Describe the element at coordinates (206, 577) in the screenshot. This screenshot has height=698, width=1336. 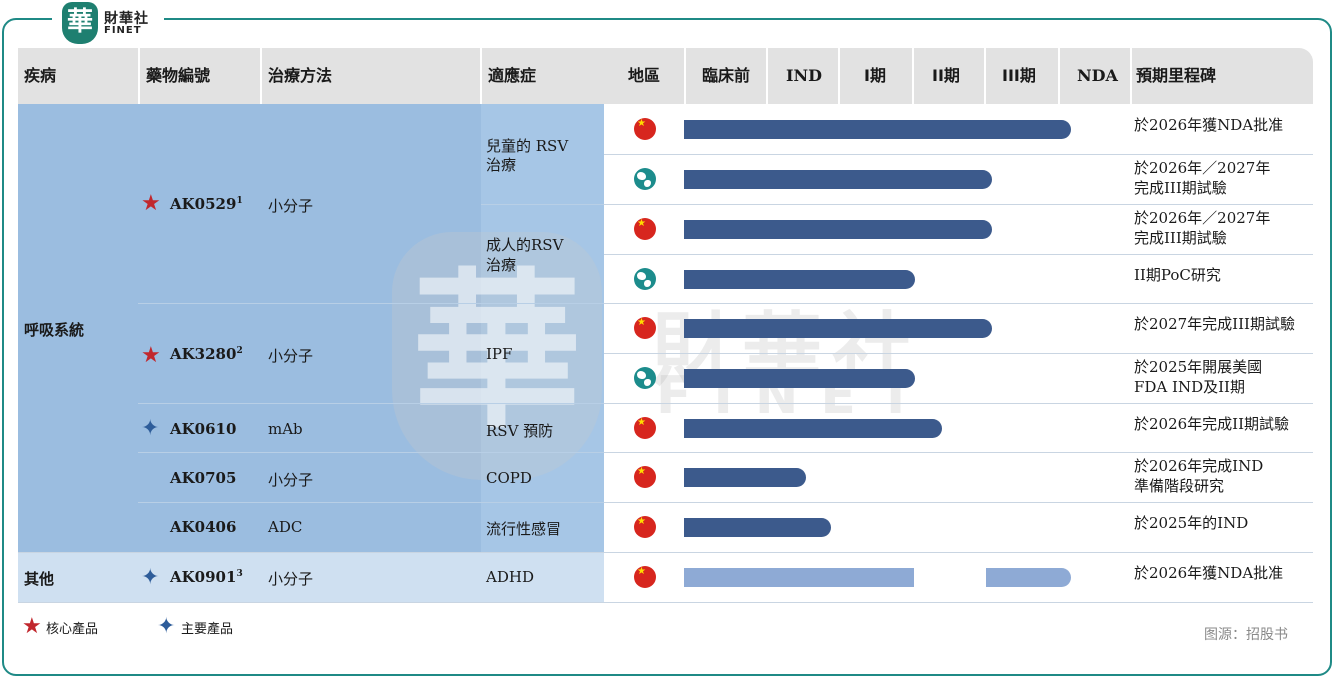
I see `drug-code-ak0901: AK09013` at that location.